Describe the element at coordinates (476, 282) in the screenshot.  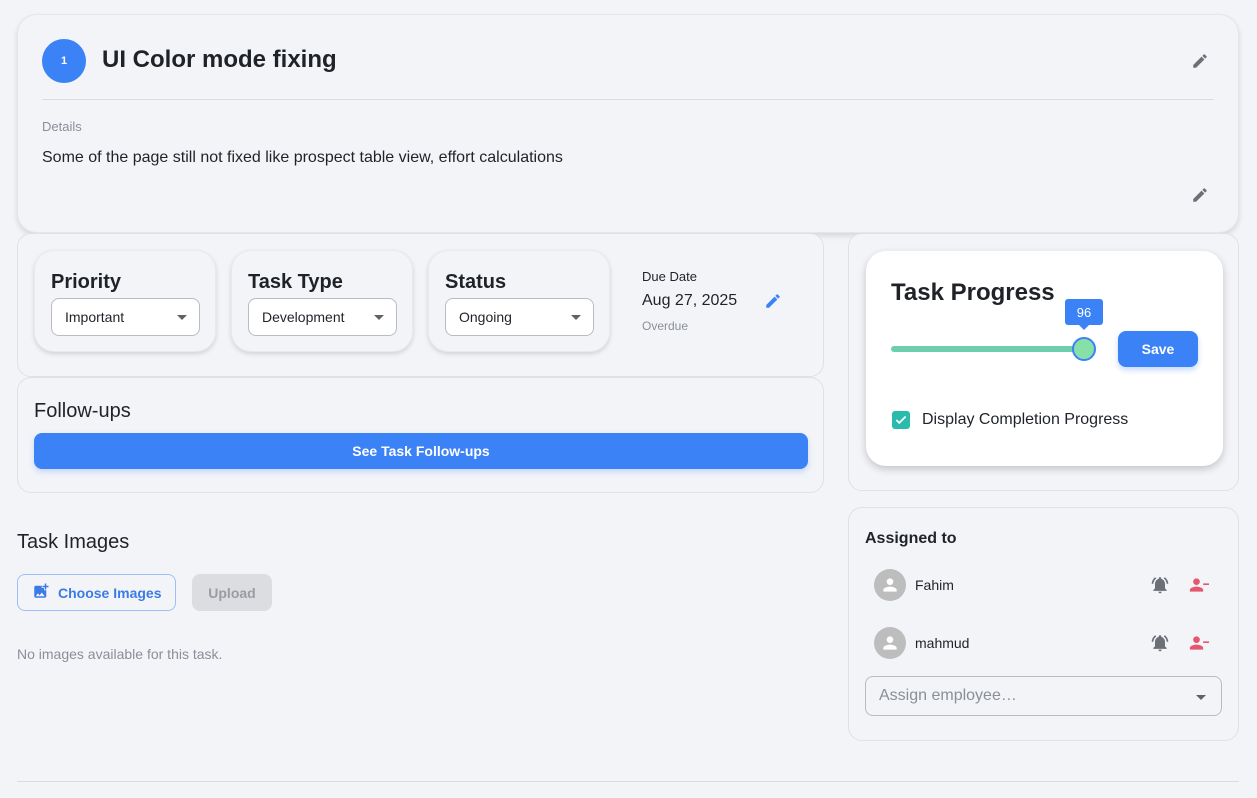
I see `status-label: Status` at that location.